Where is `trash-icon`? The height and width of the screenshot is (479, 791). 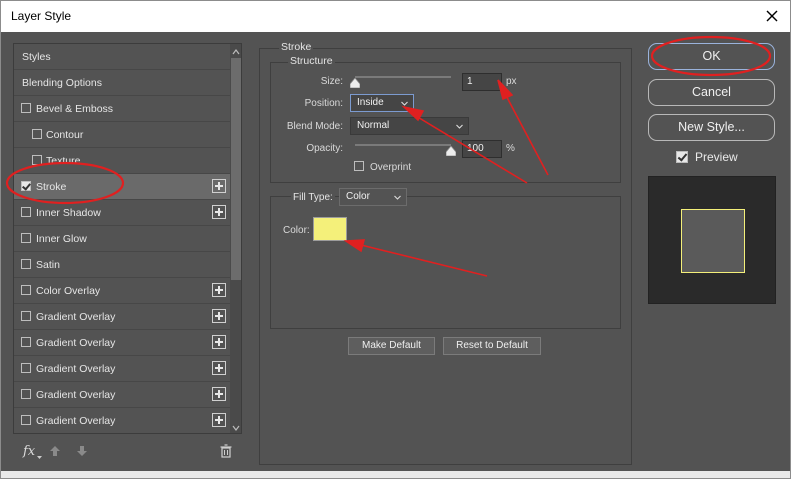 trash-icon is located at coordinates (226, 451).